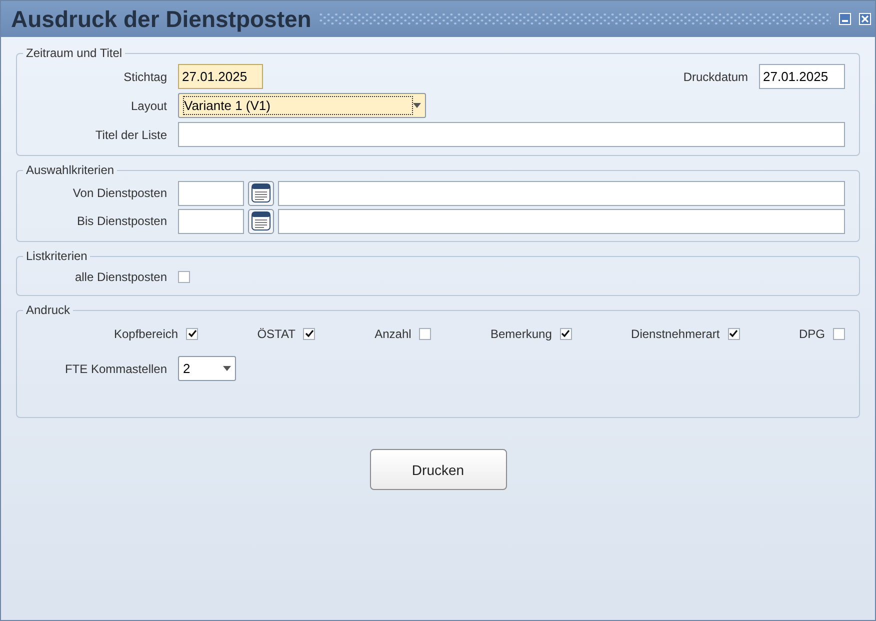 This screenshot has width=876, height=621. I want to click on field-label: Bis Dienstposten, so click(122, 221).